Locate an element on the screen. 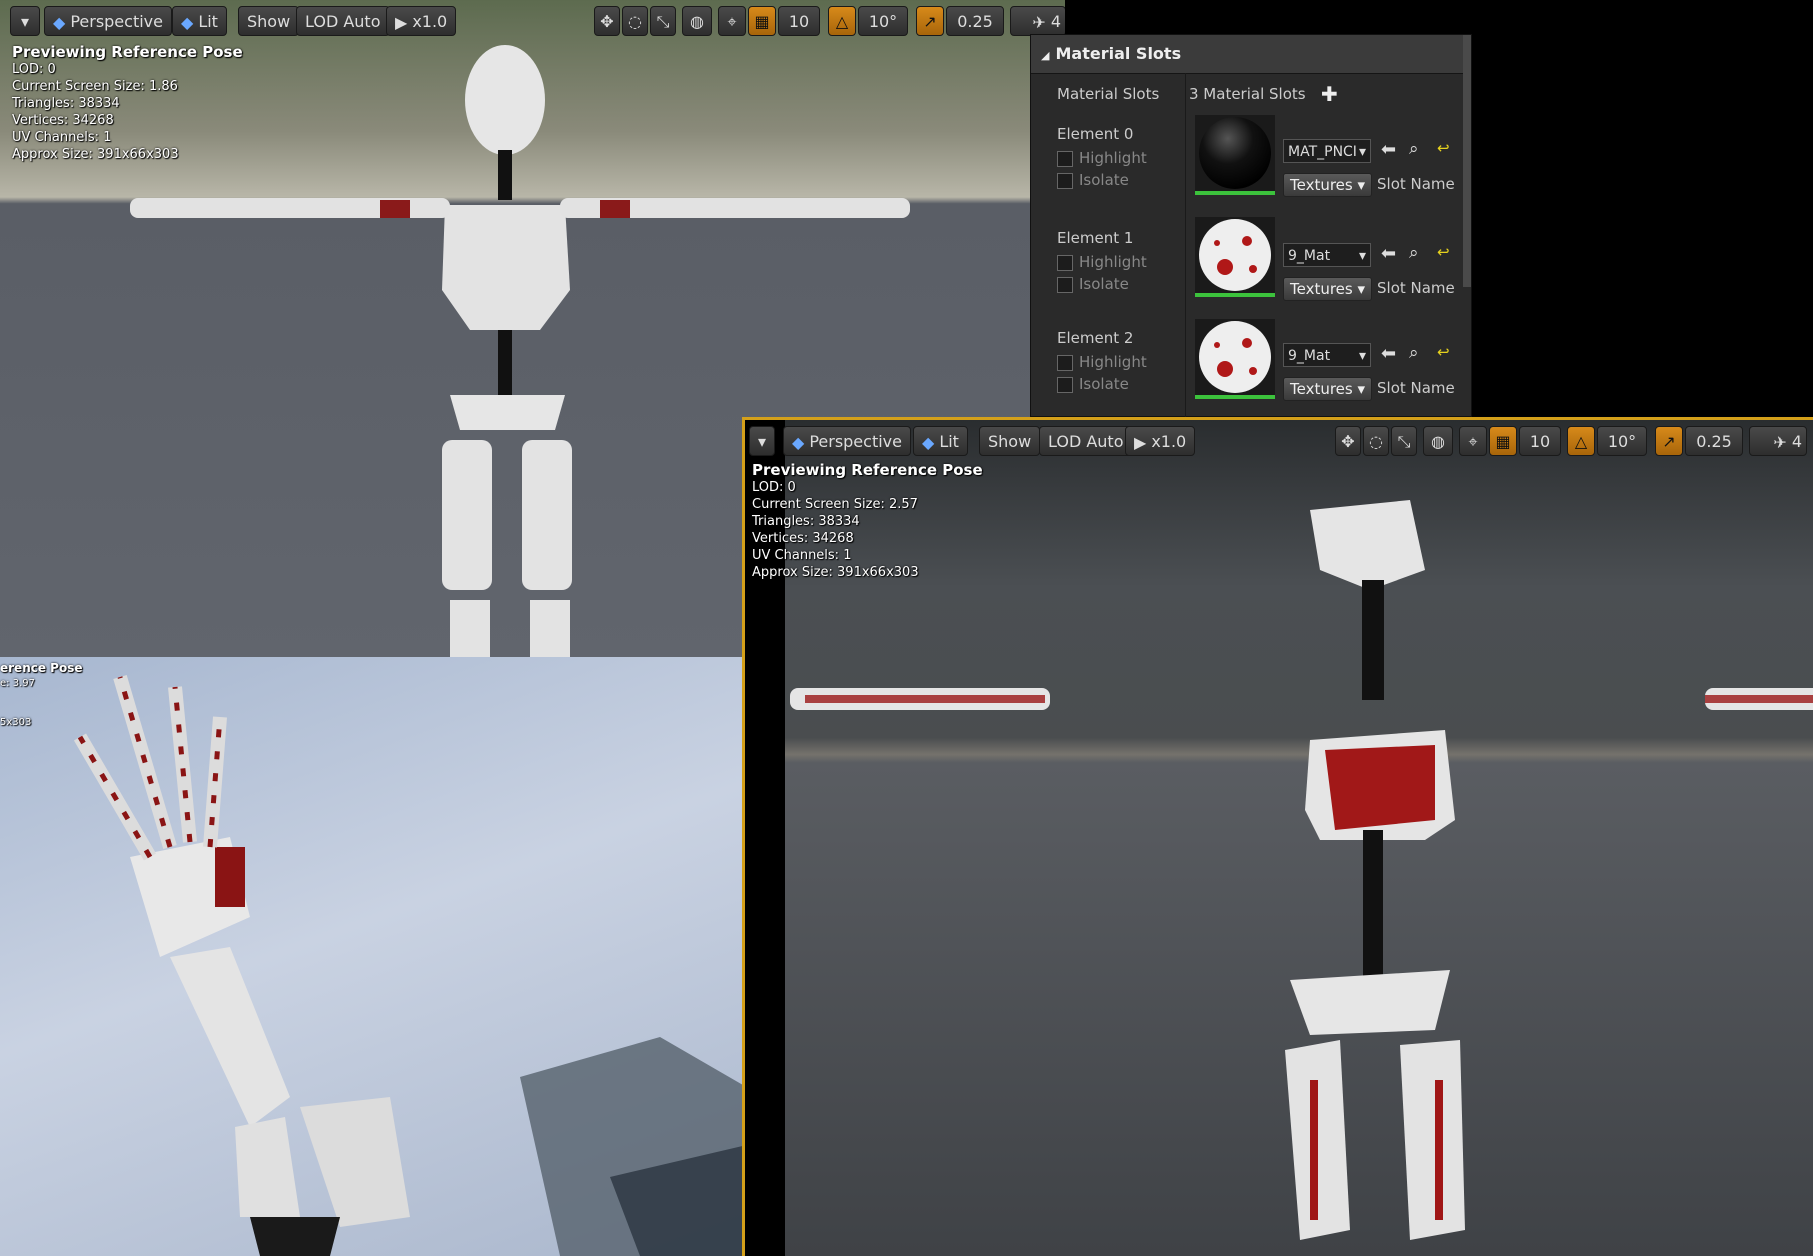  panel-scrollbar is located at coordinates (1467, 161).